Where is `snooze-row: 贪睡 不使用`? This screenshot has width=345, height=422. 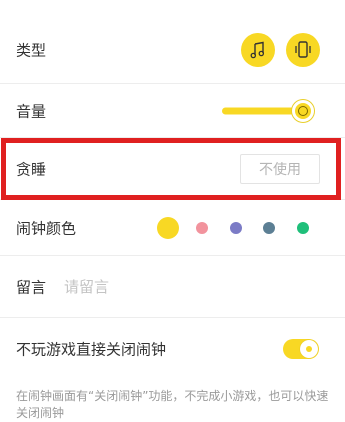 snooze-row: 贪睡 不使用 is located at coordinates (172, 169).